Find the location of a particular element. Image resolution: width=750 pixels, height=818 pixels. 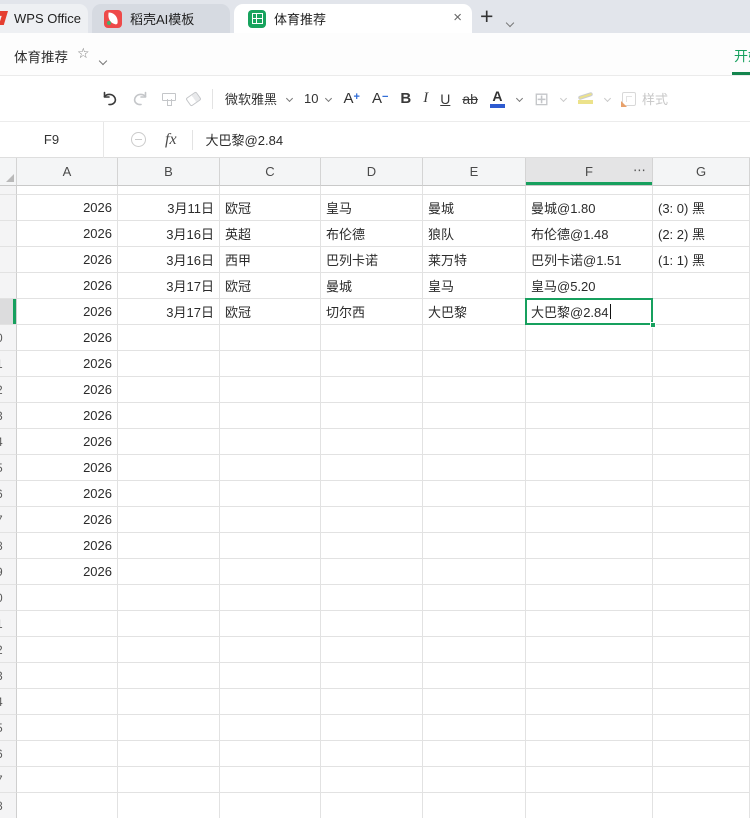

cancel-entry-icon is located at coordinates (138, 139).